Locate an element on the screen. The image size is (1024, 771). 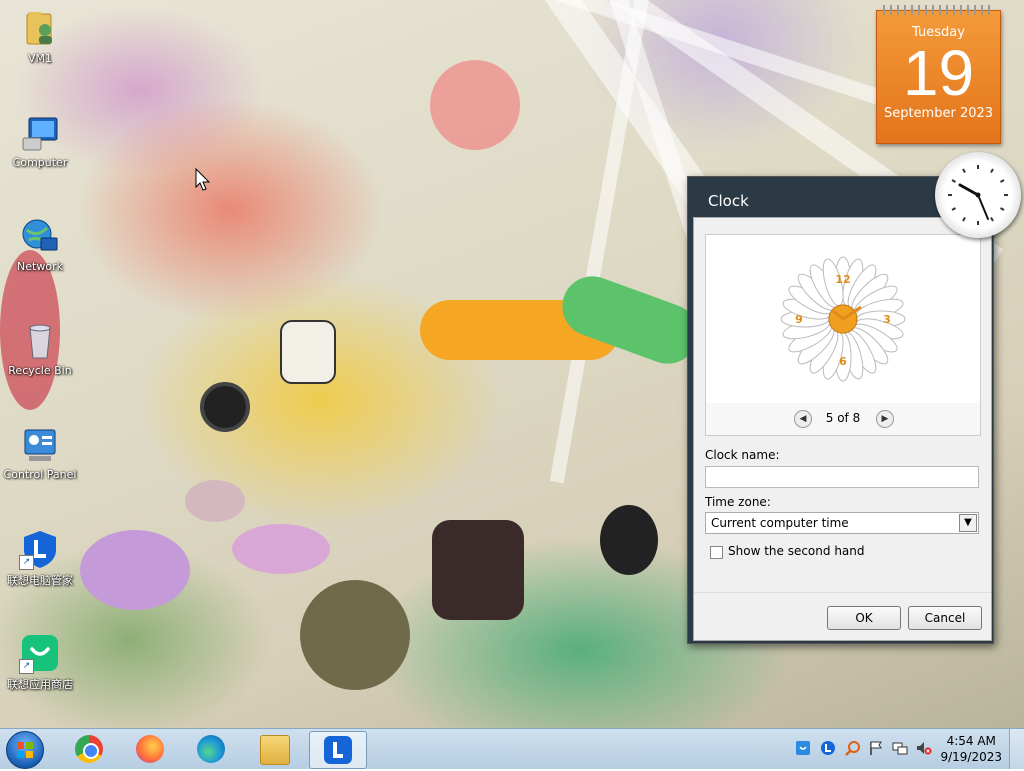
analog-clock-face-icon is located at coordinates (978, 195).